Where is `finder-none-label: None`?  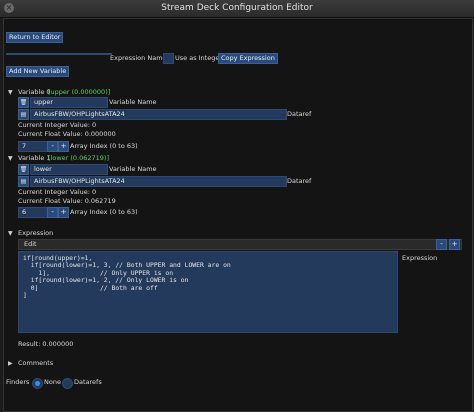
finder-none-label: None is located at coordinates (52, 382).